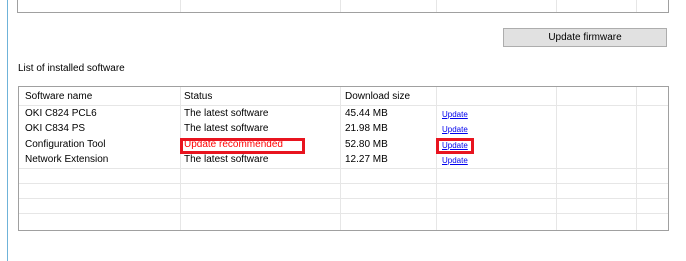 This screenshot has width=686, height=261. Describe the element at coordinates (366, 128) in the screenshot. I see `download-size: 21.98 MB` at that location.